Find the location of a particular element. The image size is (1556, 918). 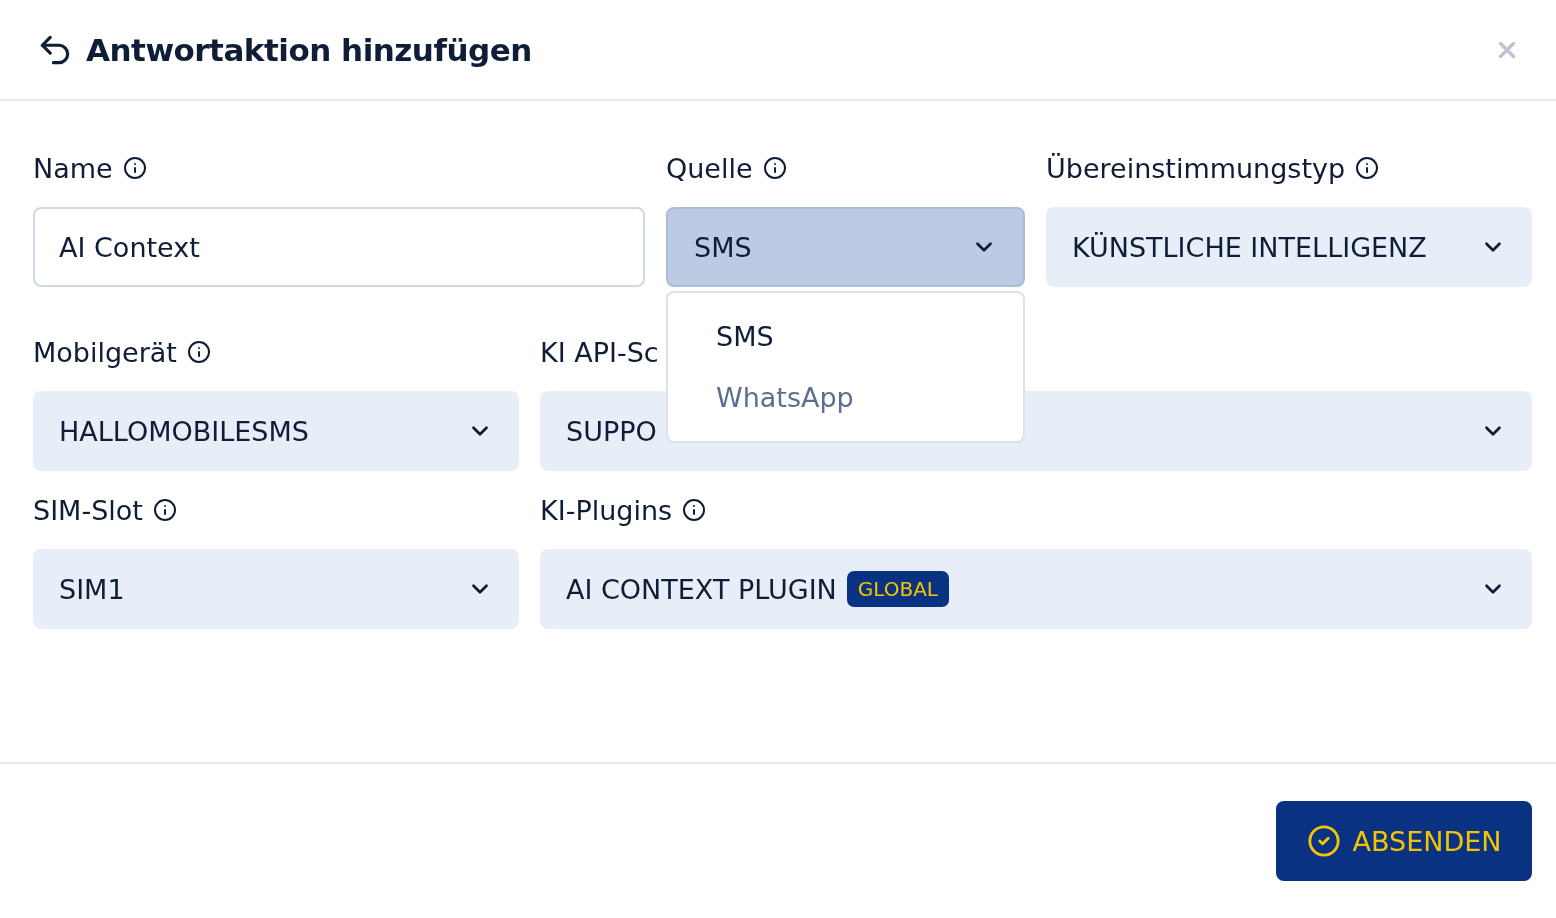

dialog-title: Antwortaktion hinzufügen is located at coordinates (309, 49).